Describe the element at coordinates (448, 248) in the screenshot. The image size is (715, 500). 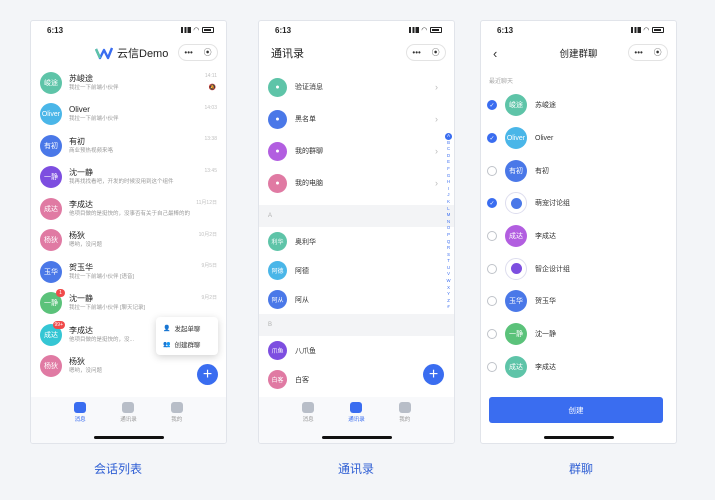
I see `index-letter: R` at that location.